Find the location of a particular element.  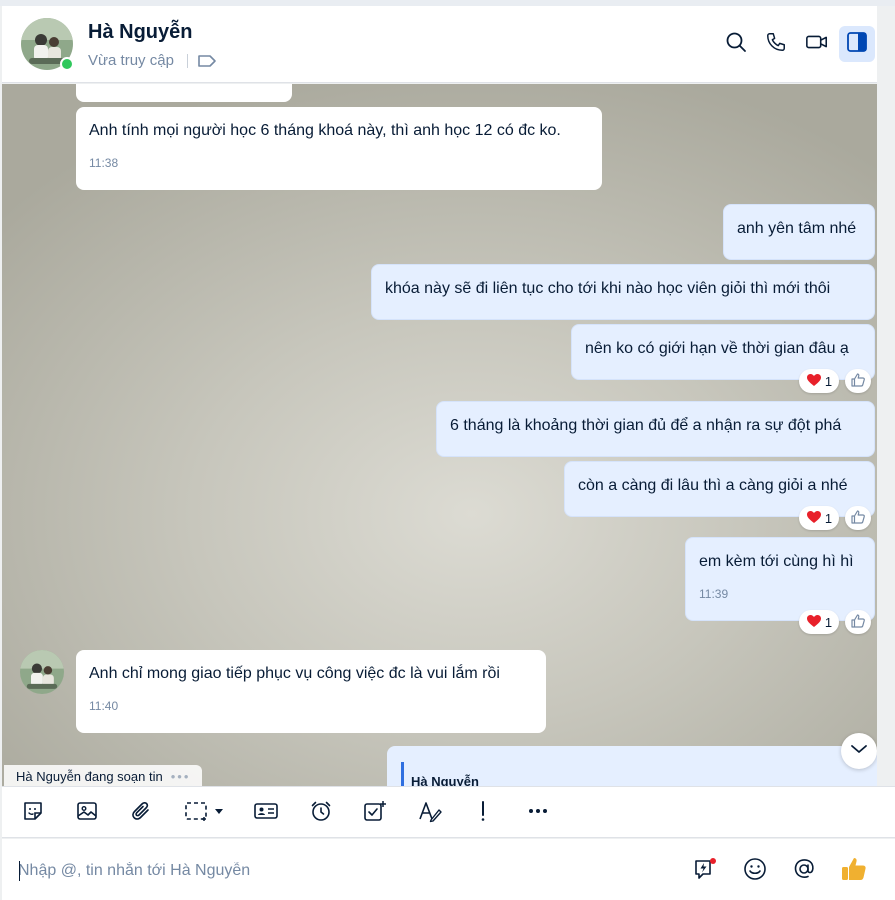

more-icon is located at coordinates (538, 813).